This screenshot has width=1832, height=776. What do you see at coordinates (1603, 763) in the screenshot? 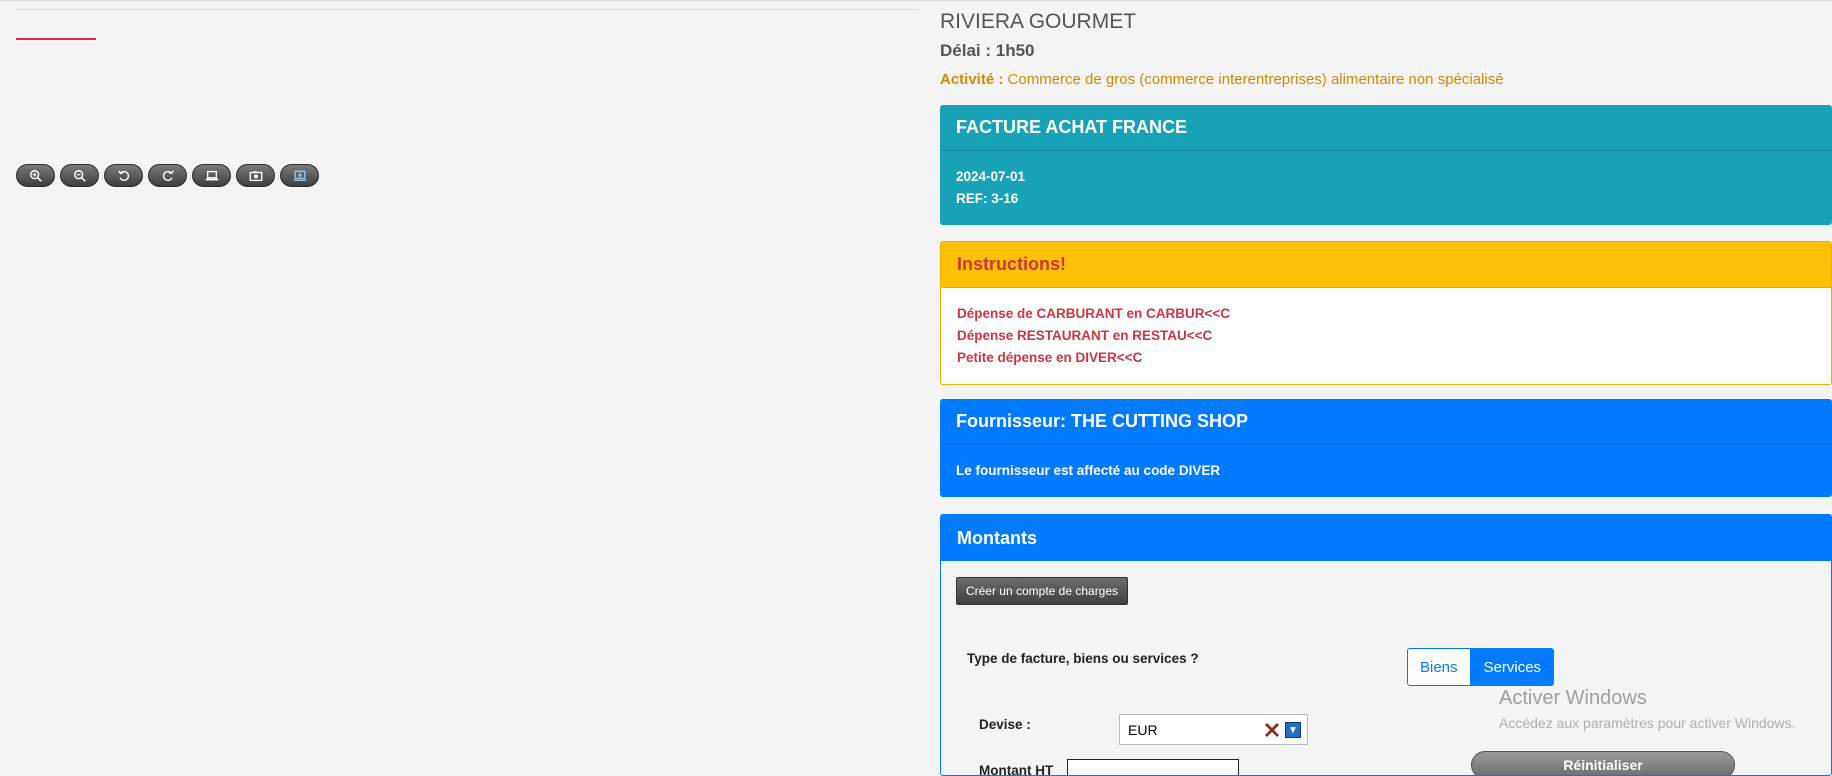
I see `reset-button: Réinitialiser` at bounding box center [1603, 763].